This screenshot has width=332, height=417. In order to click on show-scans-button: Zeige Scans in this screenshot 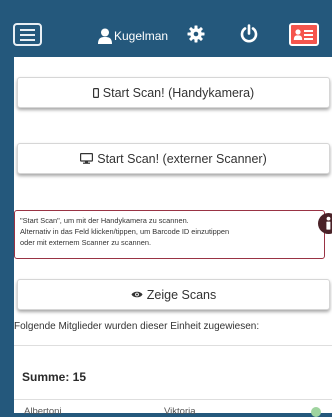, I will do `click(173, 294)`.